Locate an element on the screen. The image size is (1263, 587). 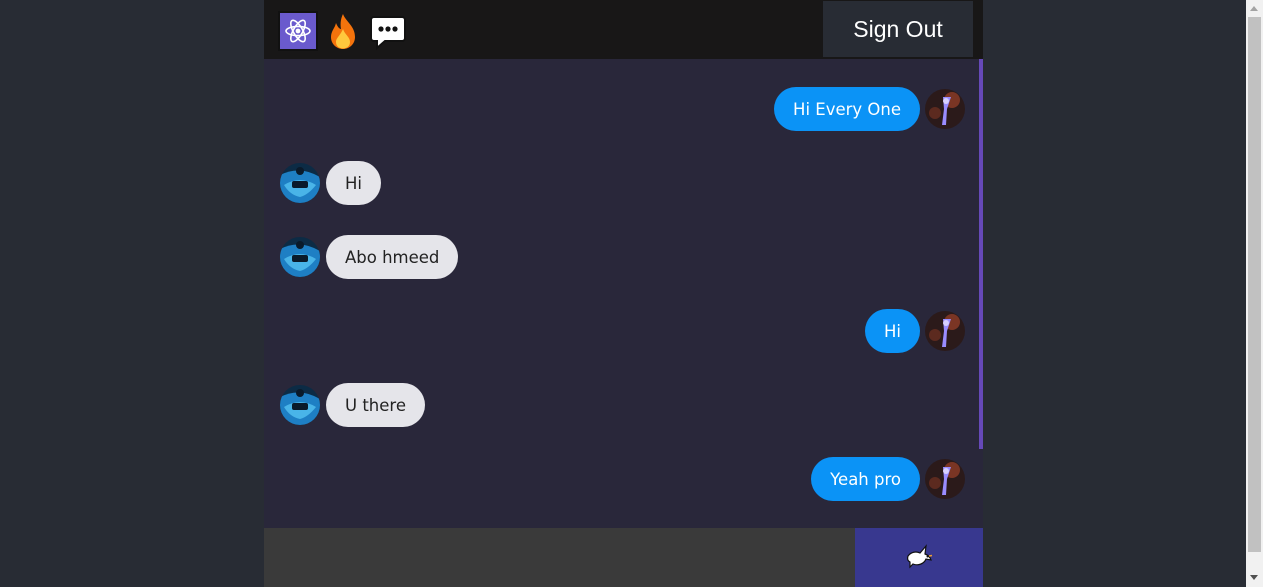
send-button is located at coordinates (919, 557).